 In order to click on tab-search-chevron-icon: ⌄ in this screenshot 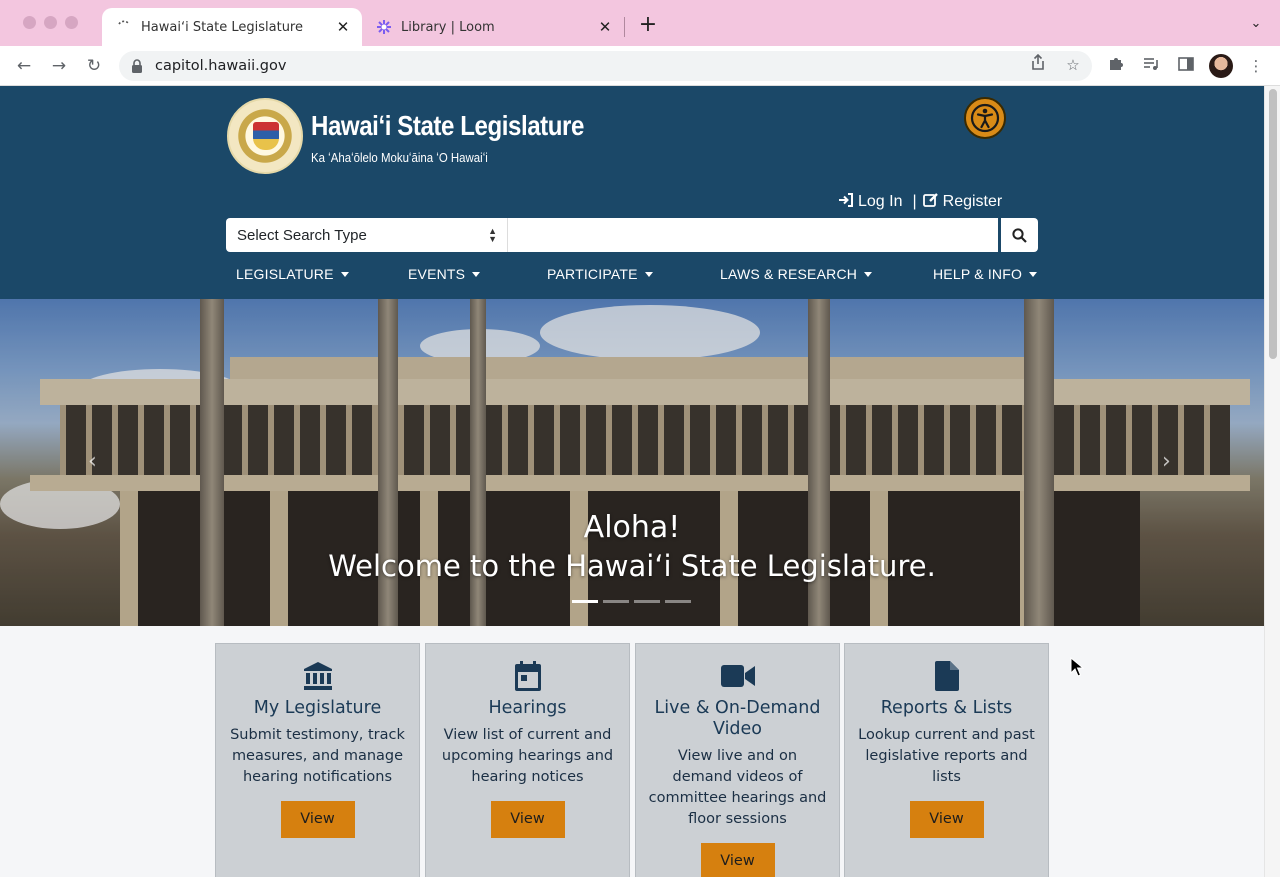, I will do `click(1256, 26)`.